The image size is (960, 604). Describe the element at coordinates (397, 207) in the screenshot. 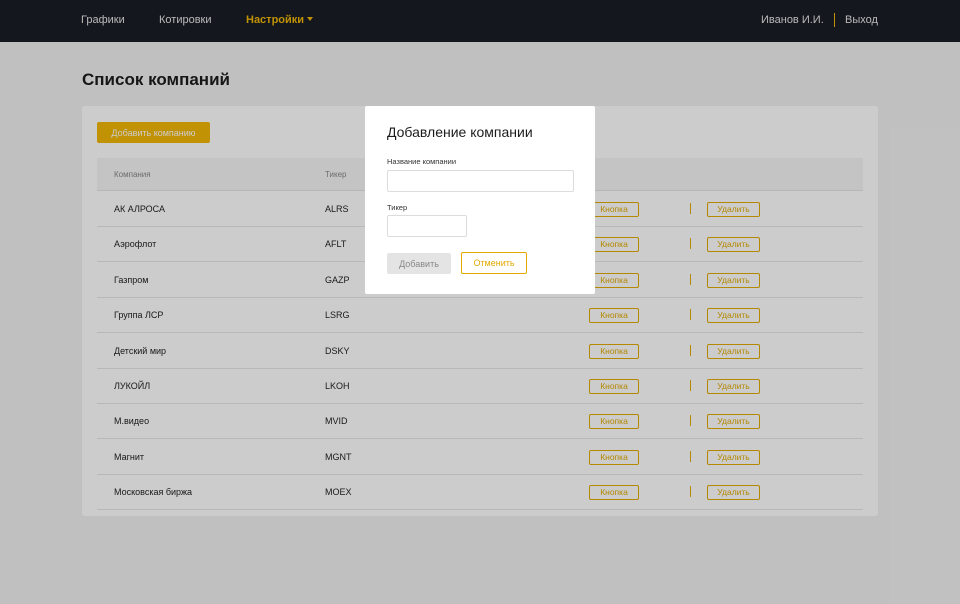

I see `ticker-label: Тикер` at that location.